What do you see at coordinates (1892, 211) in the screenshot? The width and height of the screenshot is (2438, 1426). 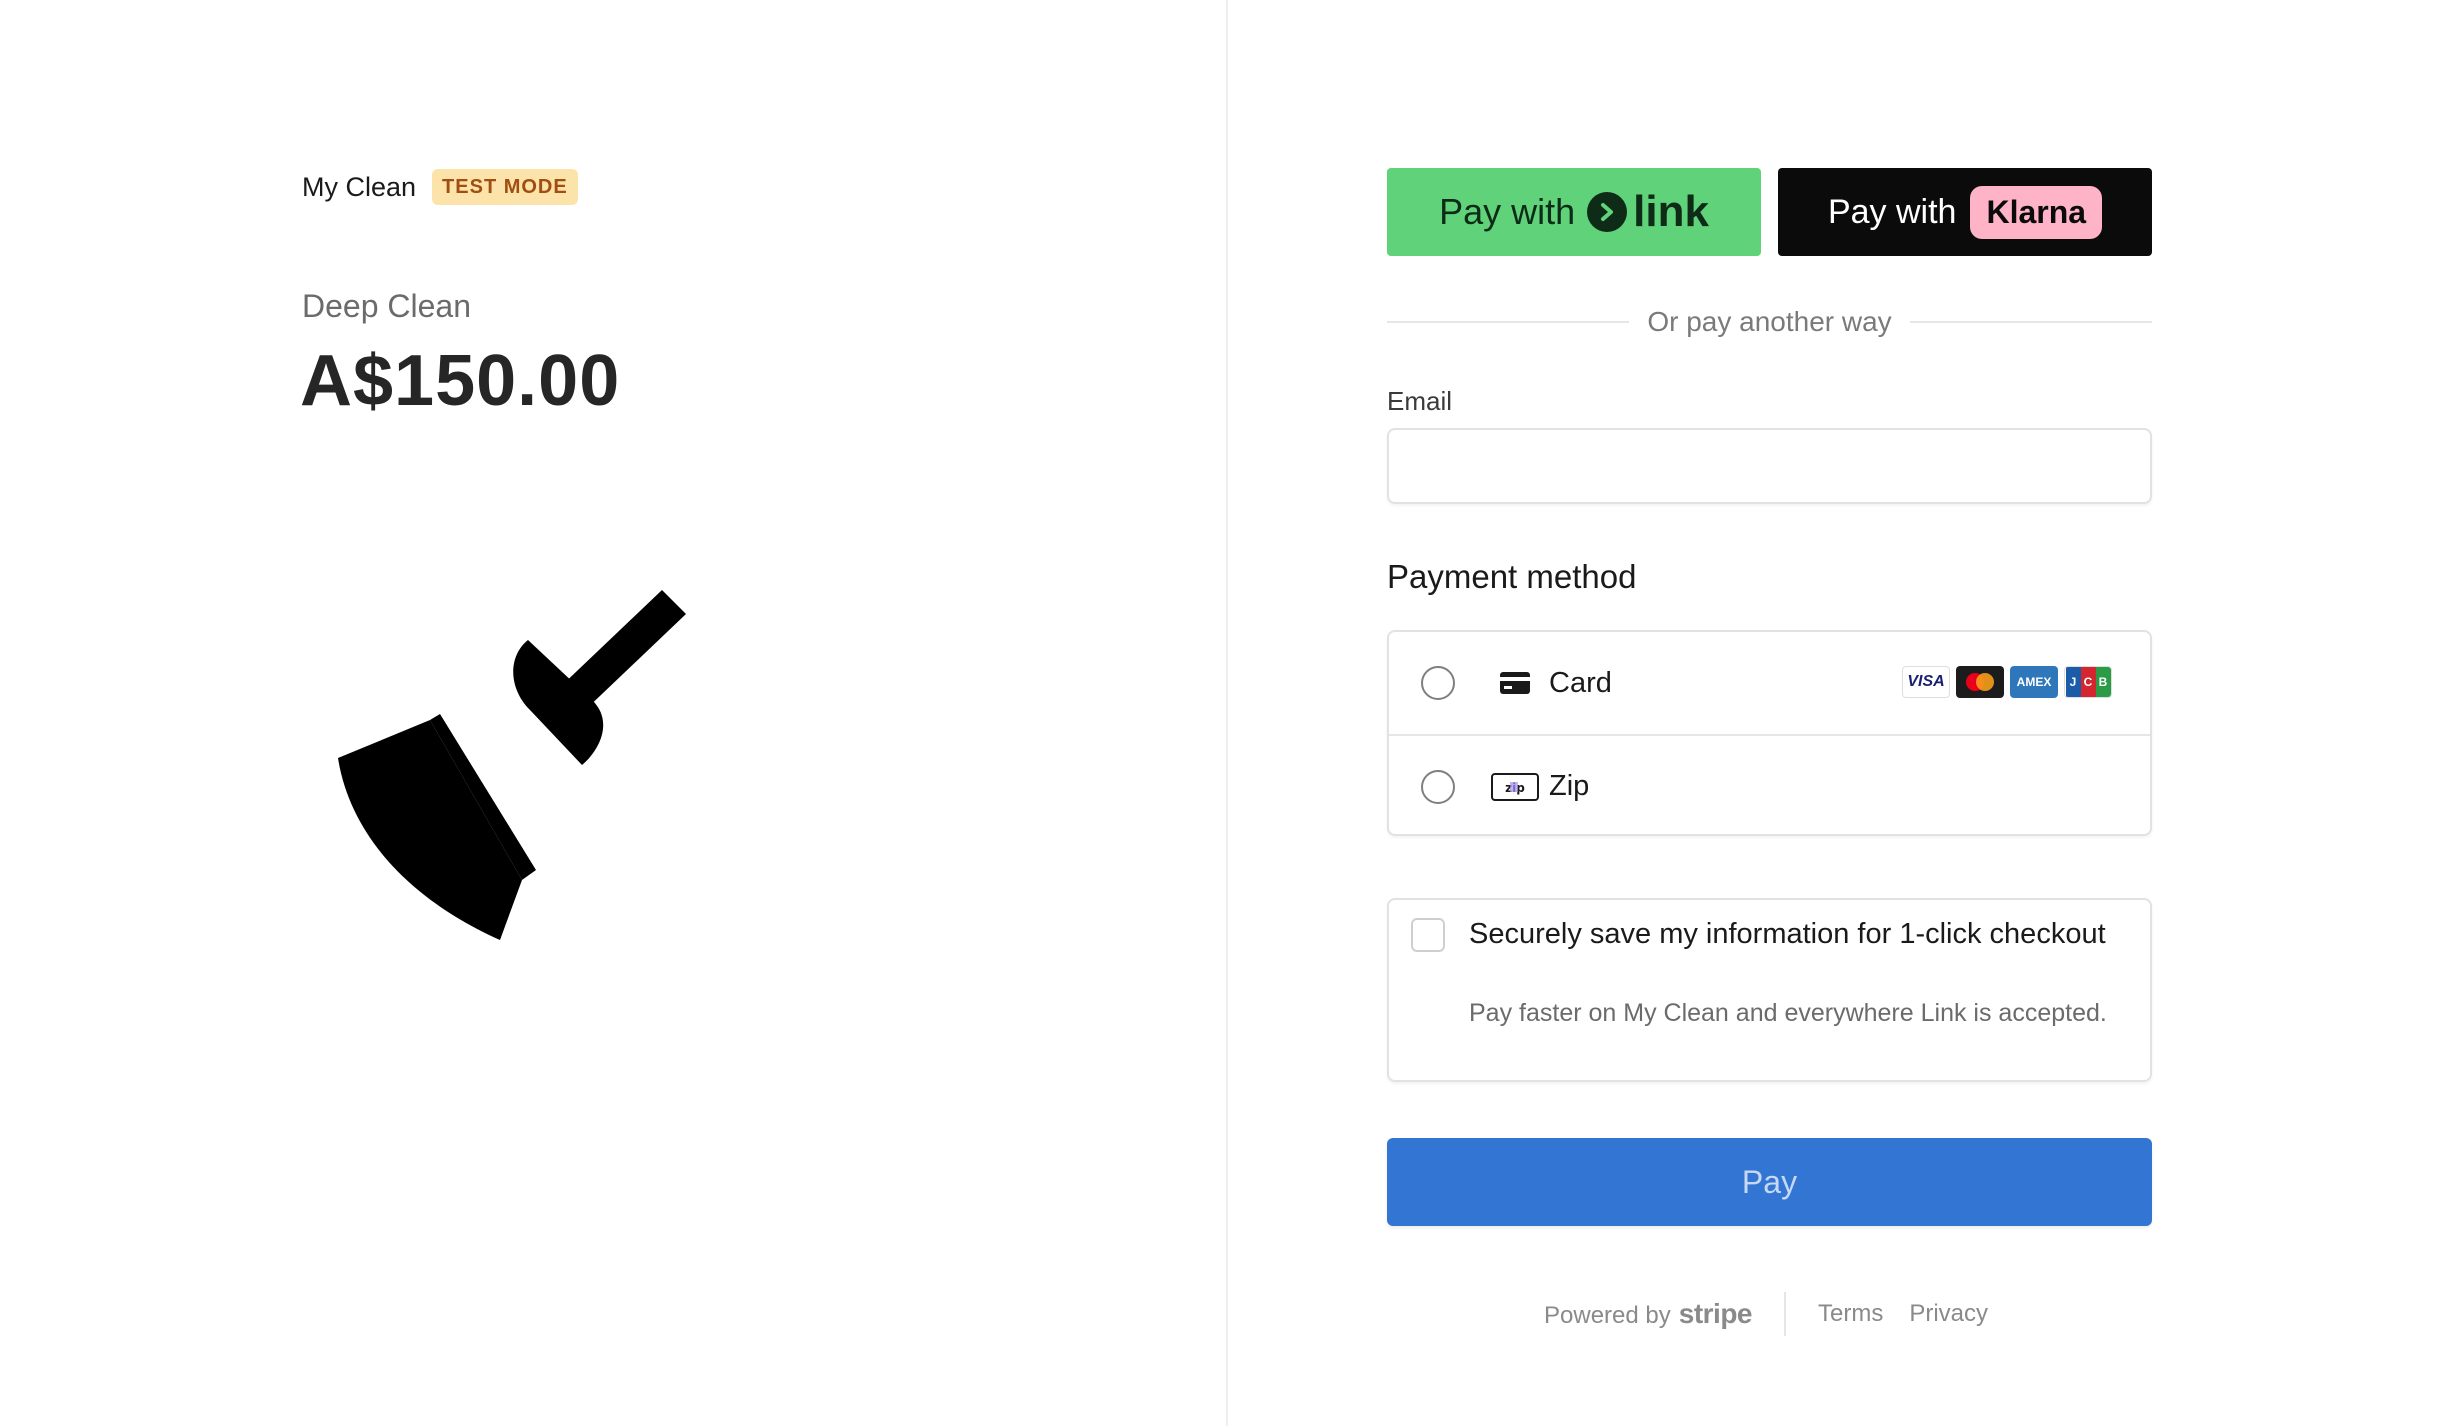 I see `klarna-button-prefix: Pay with` at bounding box center [1892, 211].